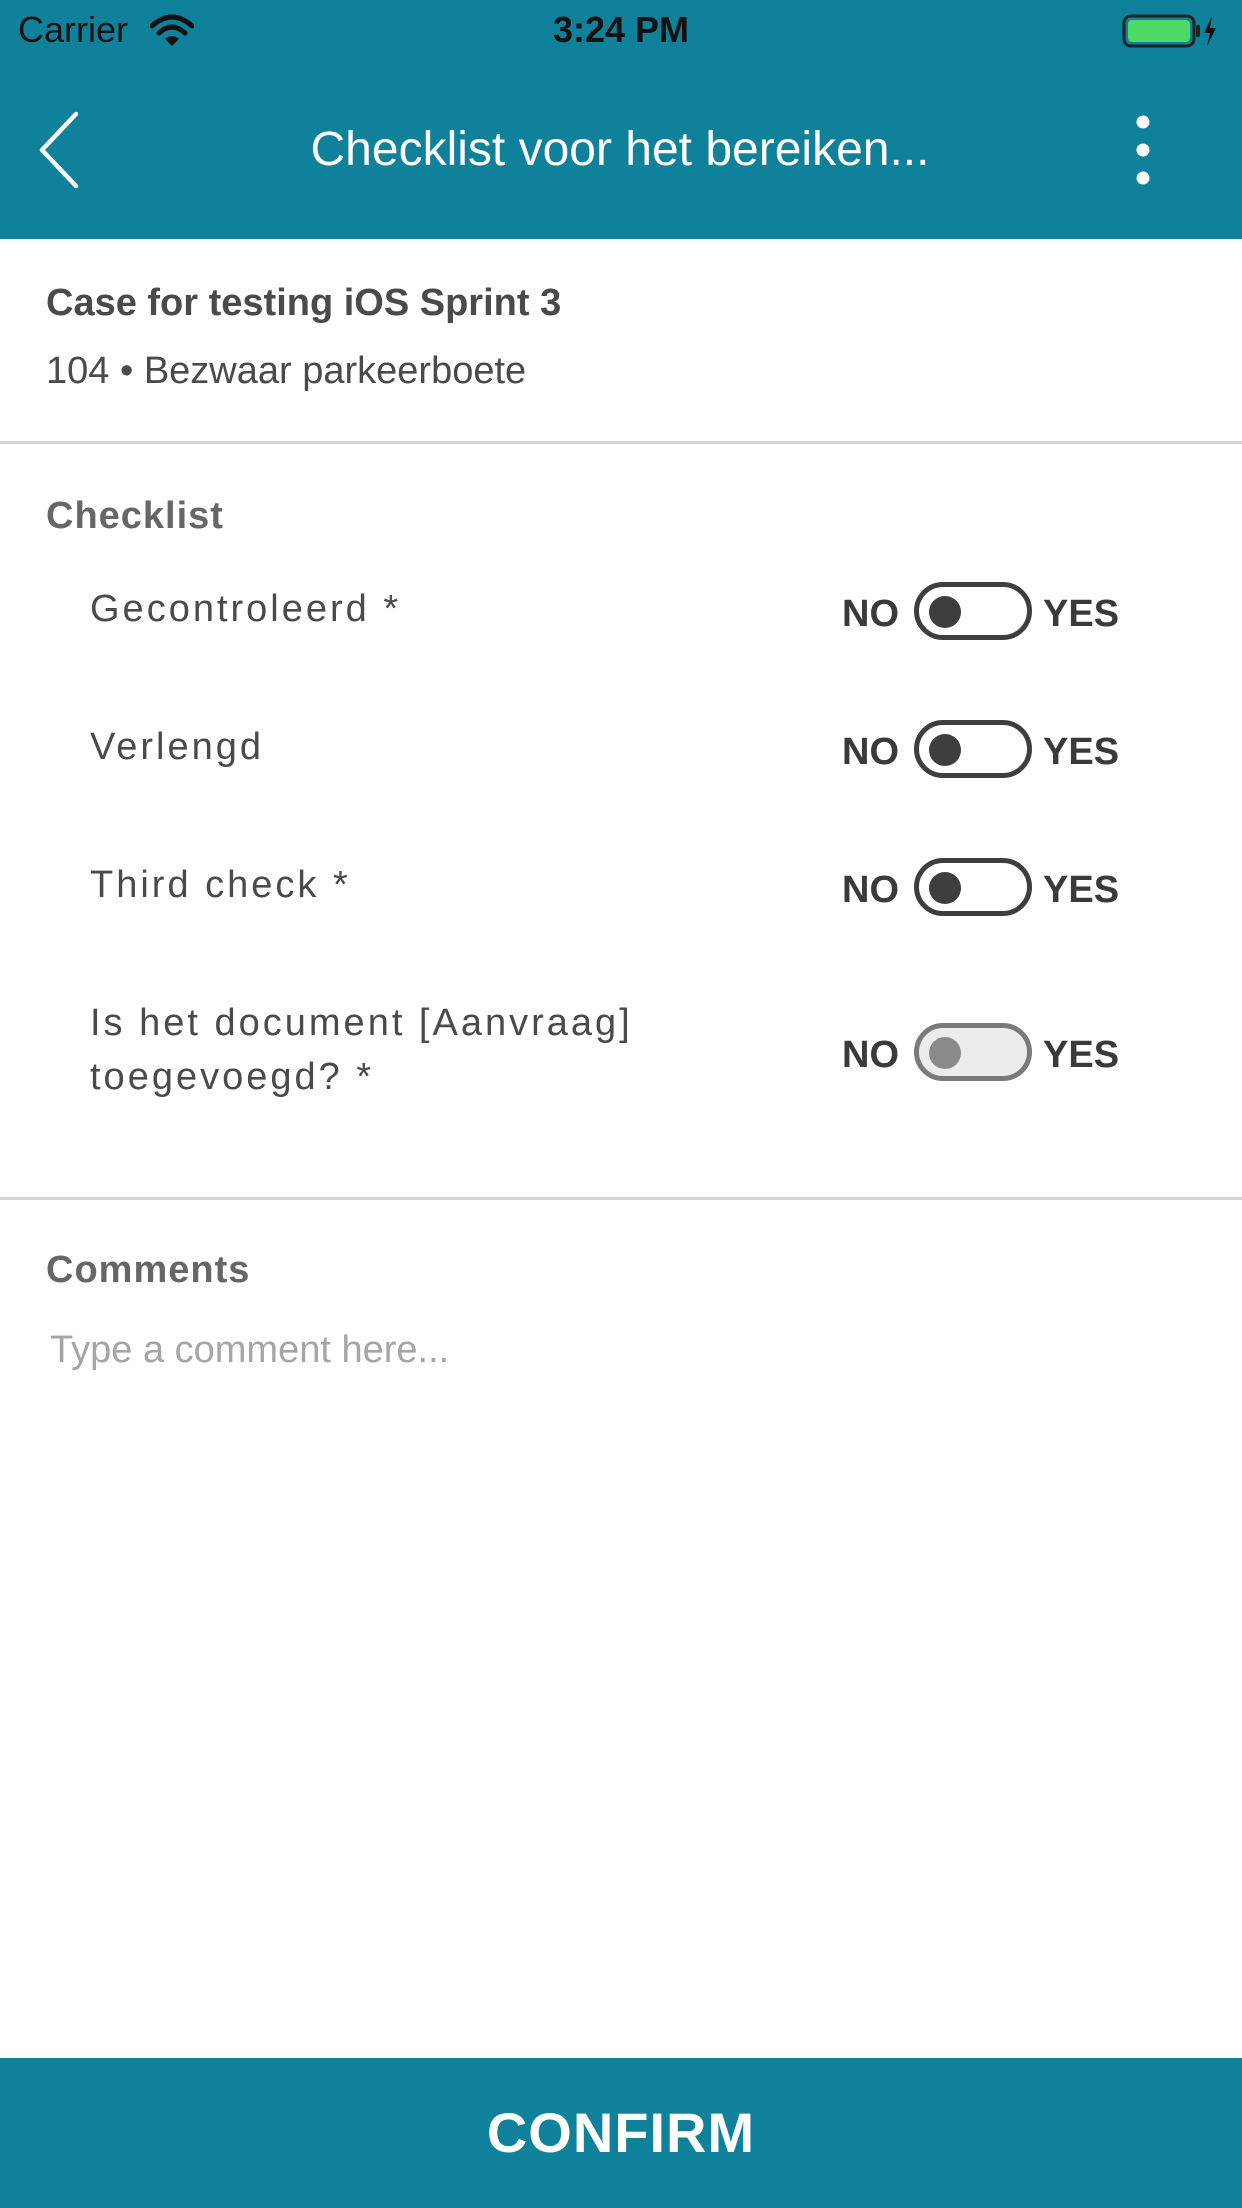 Image resolution: width=1242 pixels, height=2208 pixels. Describe the element at coordinates (220, 885) in the screenshot. I see `checklist-item-label: Third check *` at that location.